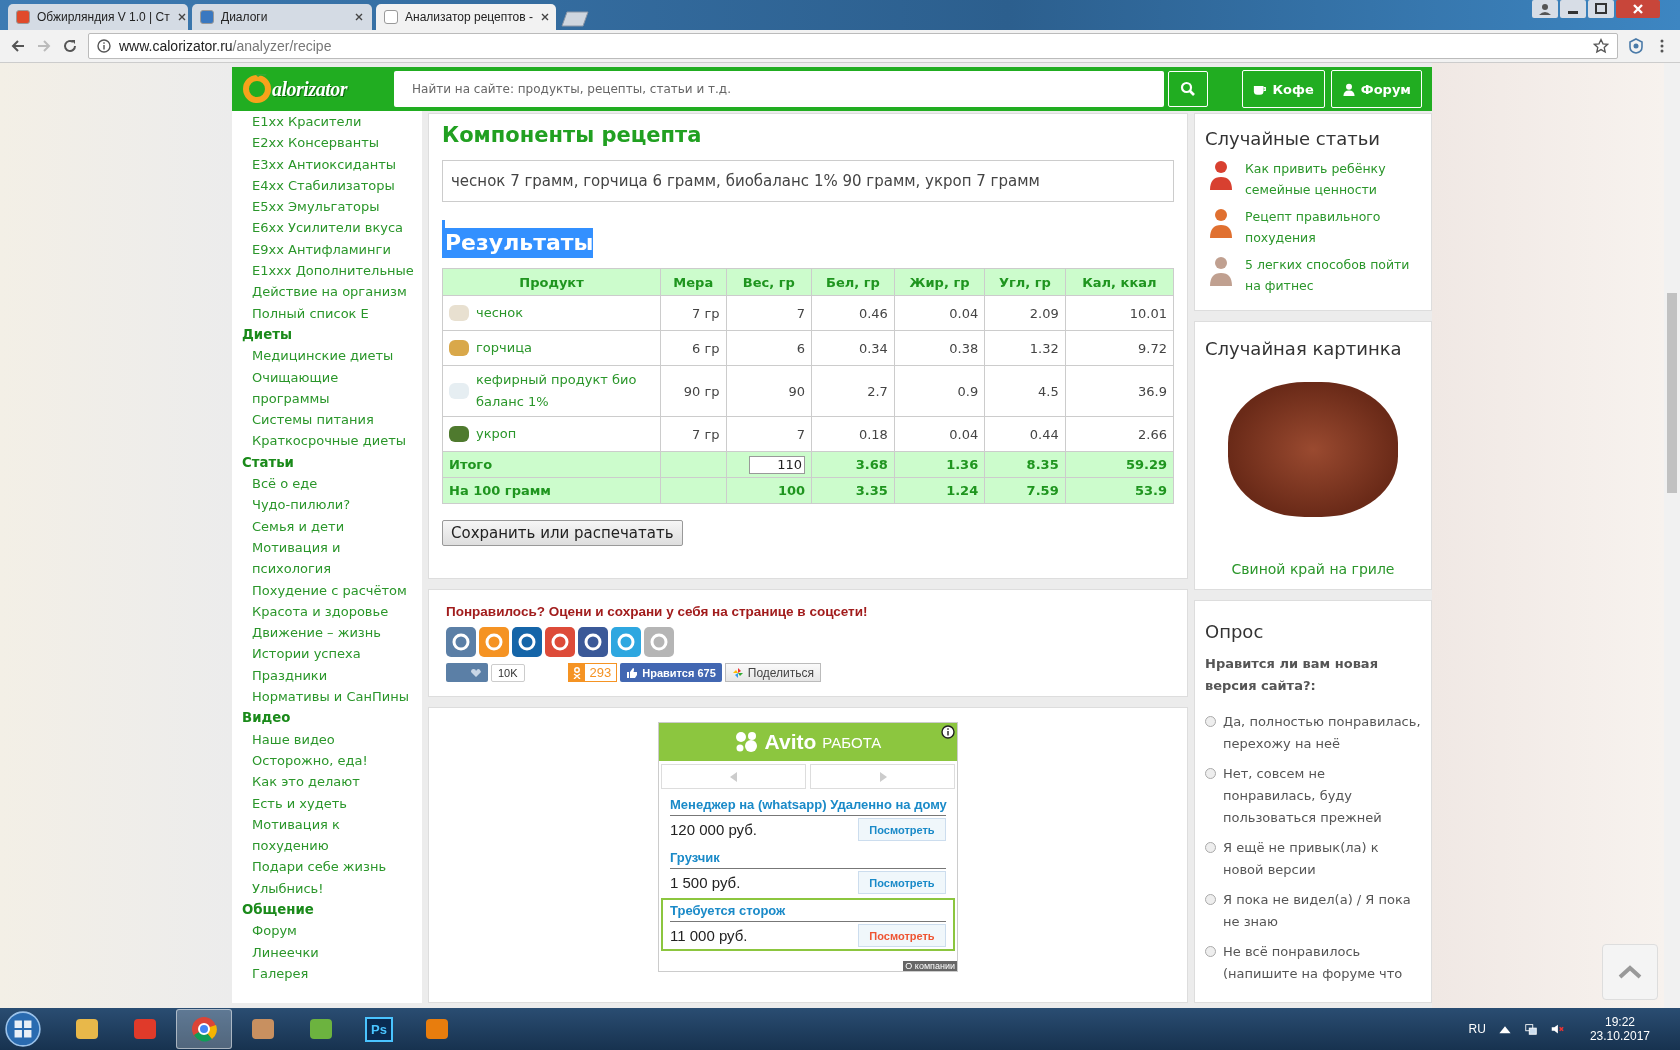 This screenshot has width=1680, height=1050. What do you see at coordinates (334, 271) in the screenshot?
I see `sidebar-link: E1xxx Дополнительные` at bounding box center [334, 271].